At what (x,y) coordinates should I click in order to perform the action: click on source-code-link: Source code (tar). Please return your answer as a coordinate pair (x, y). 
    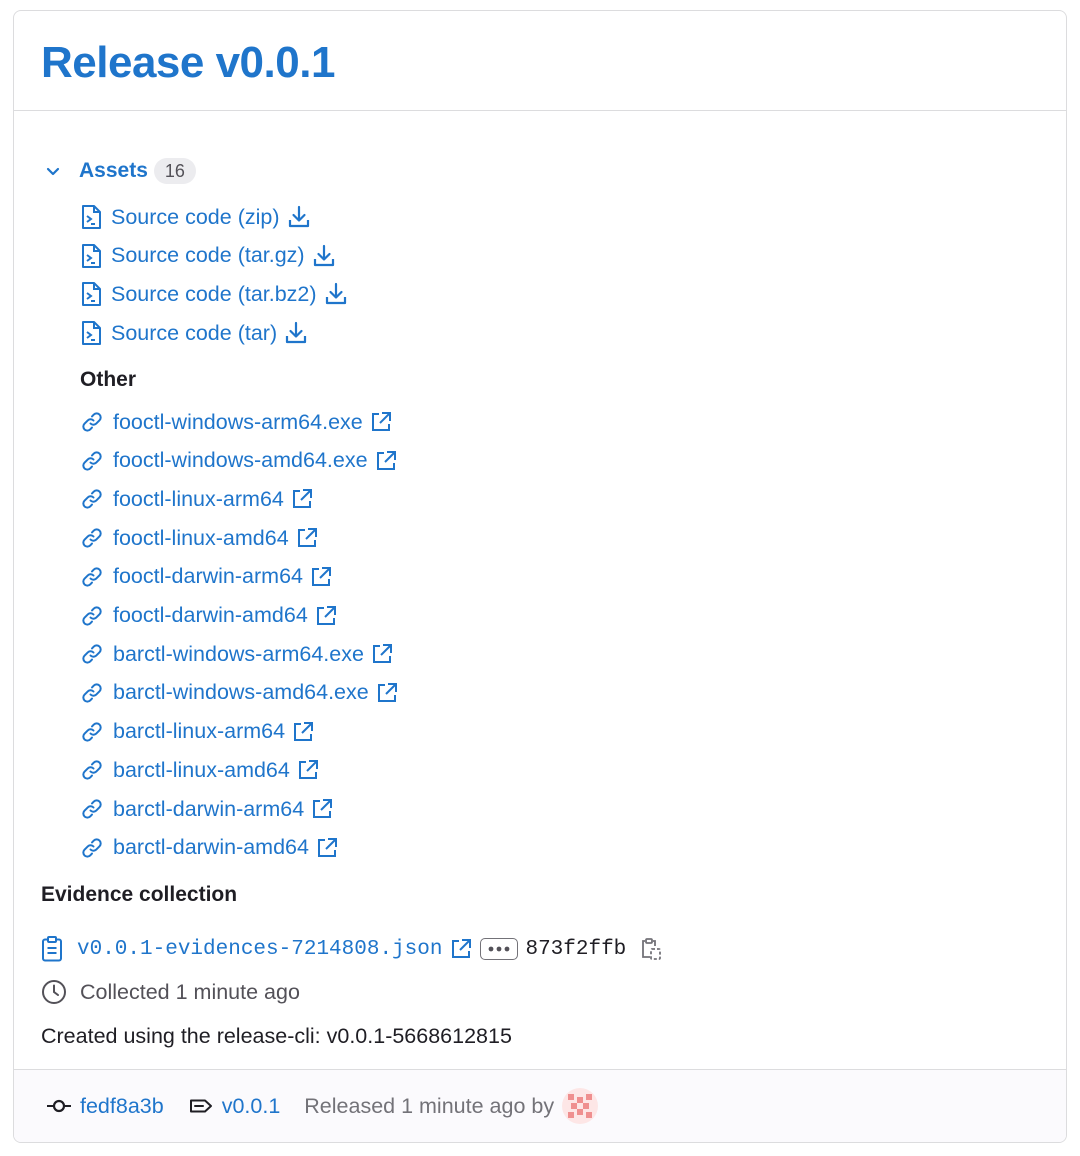
    Looking at the image, I should click on (194, 333).